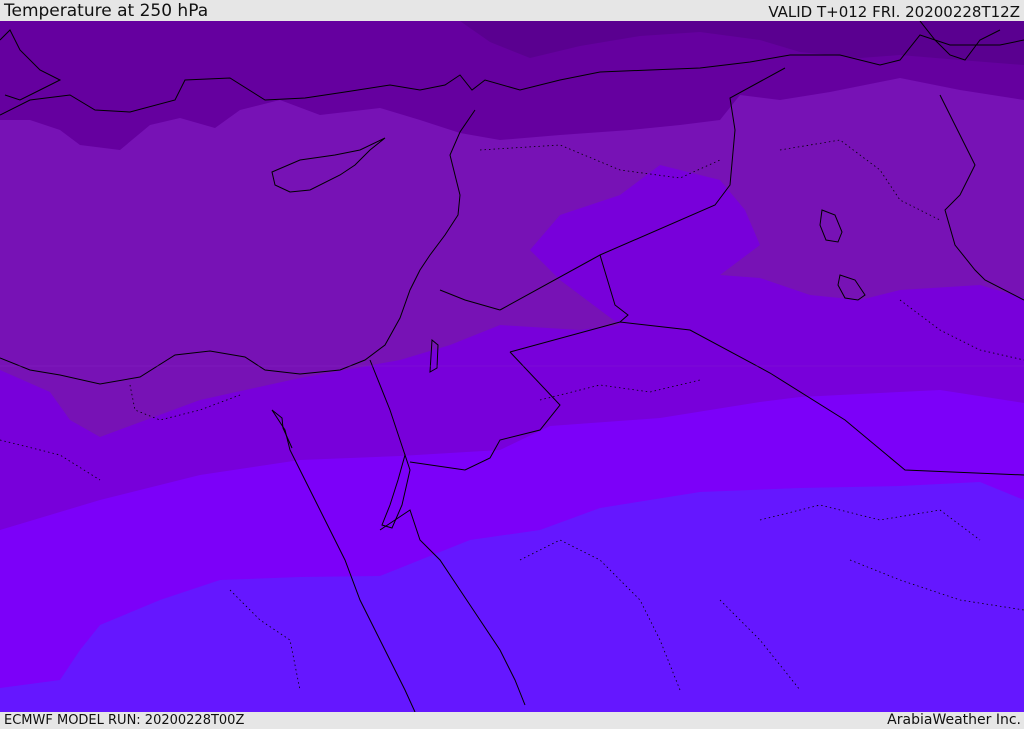 This screenshot has height=729, width=1024. What do you see at coordinates (894, 12) in the screenshot?
I see `valid-time: VALID T+012 FRI. 20200228T12Z` at bounding box center [894, 12].